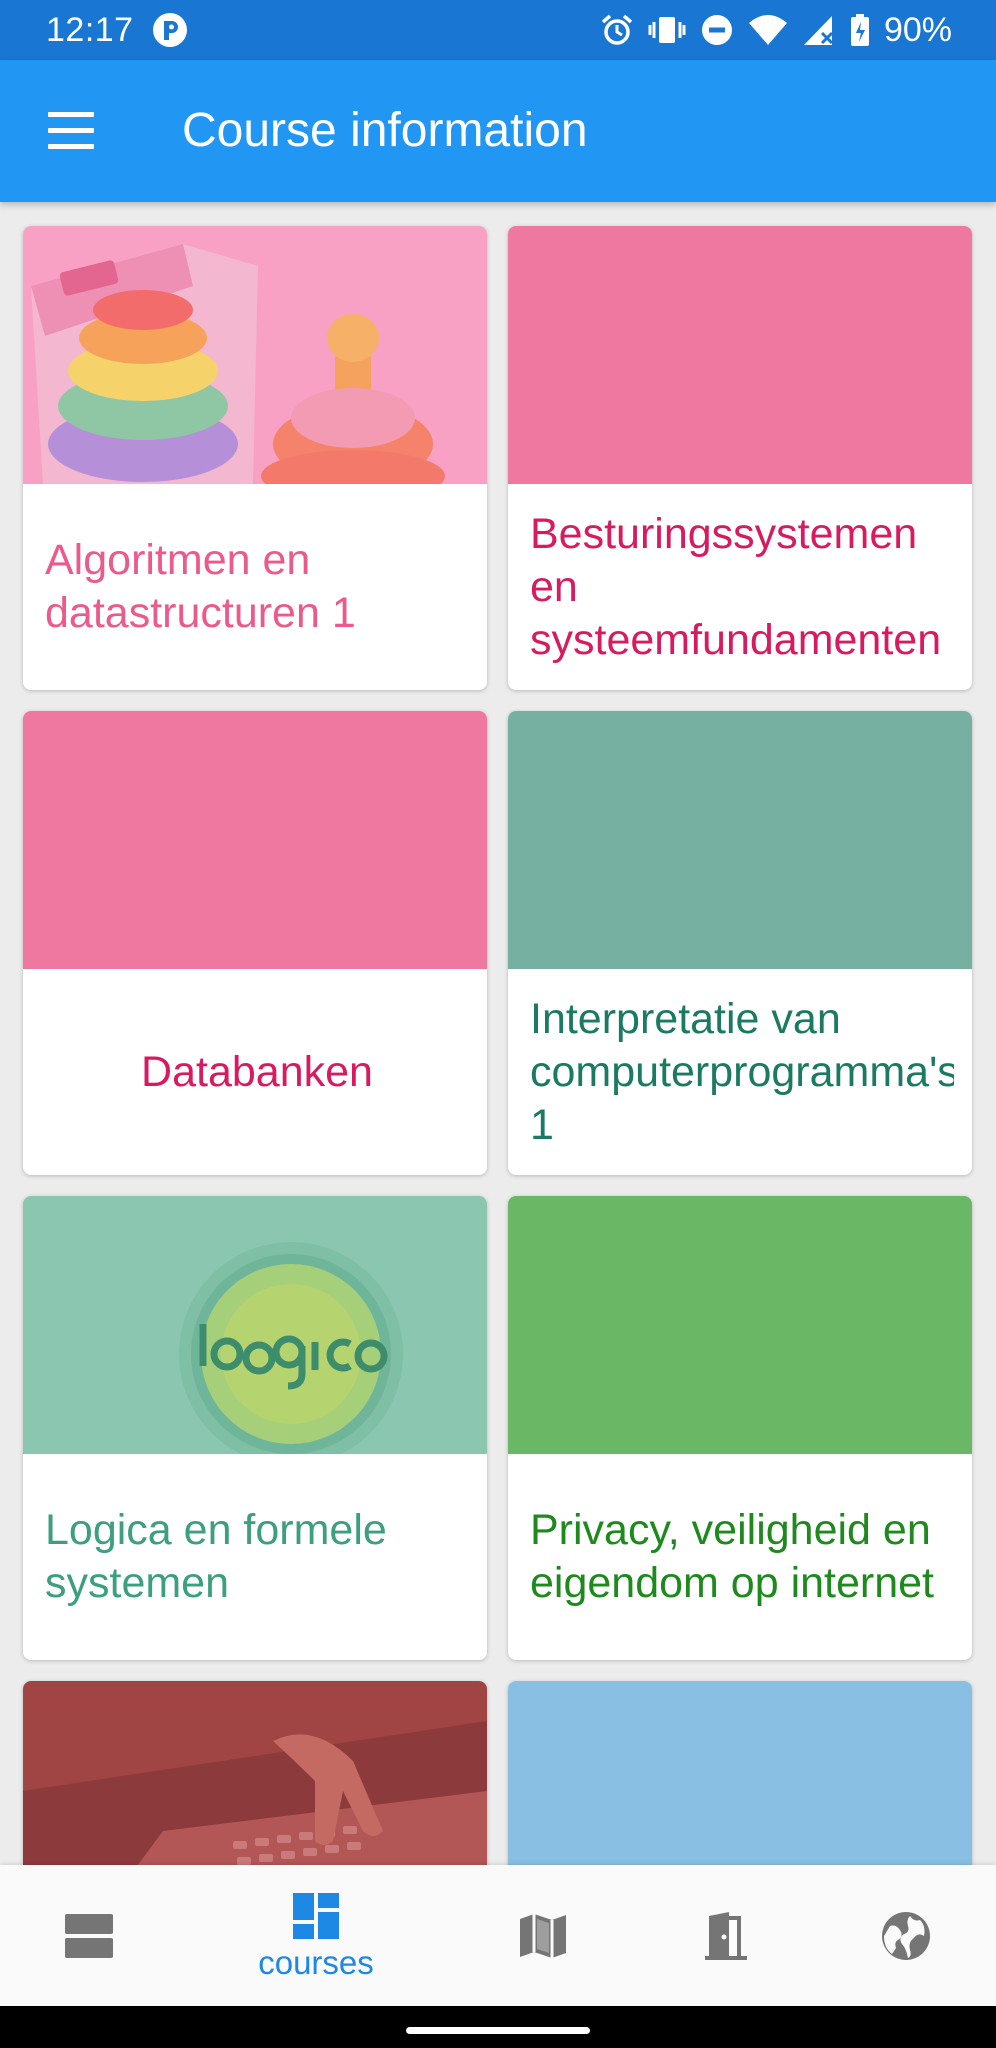 This screenshot has height=2048, width=996. I want to click on course-title: Databanken, so click(257, 1072).